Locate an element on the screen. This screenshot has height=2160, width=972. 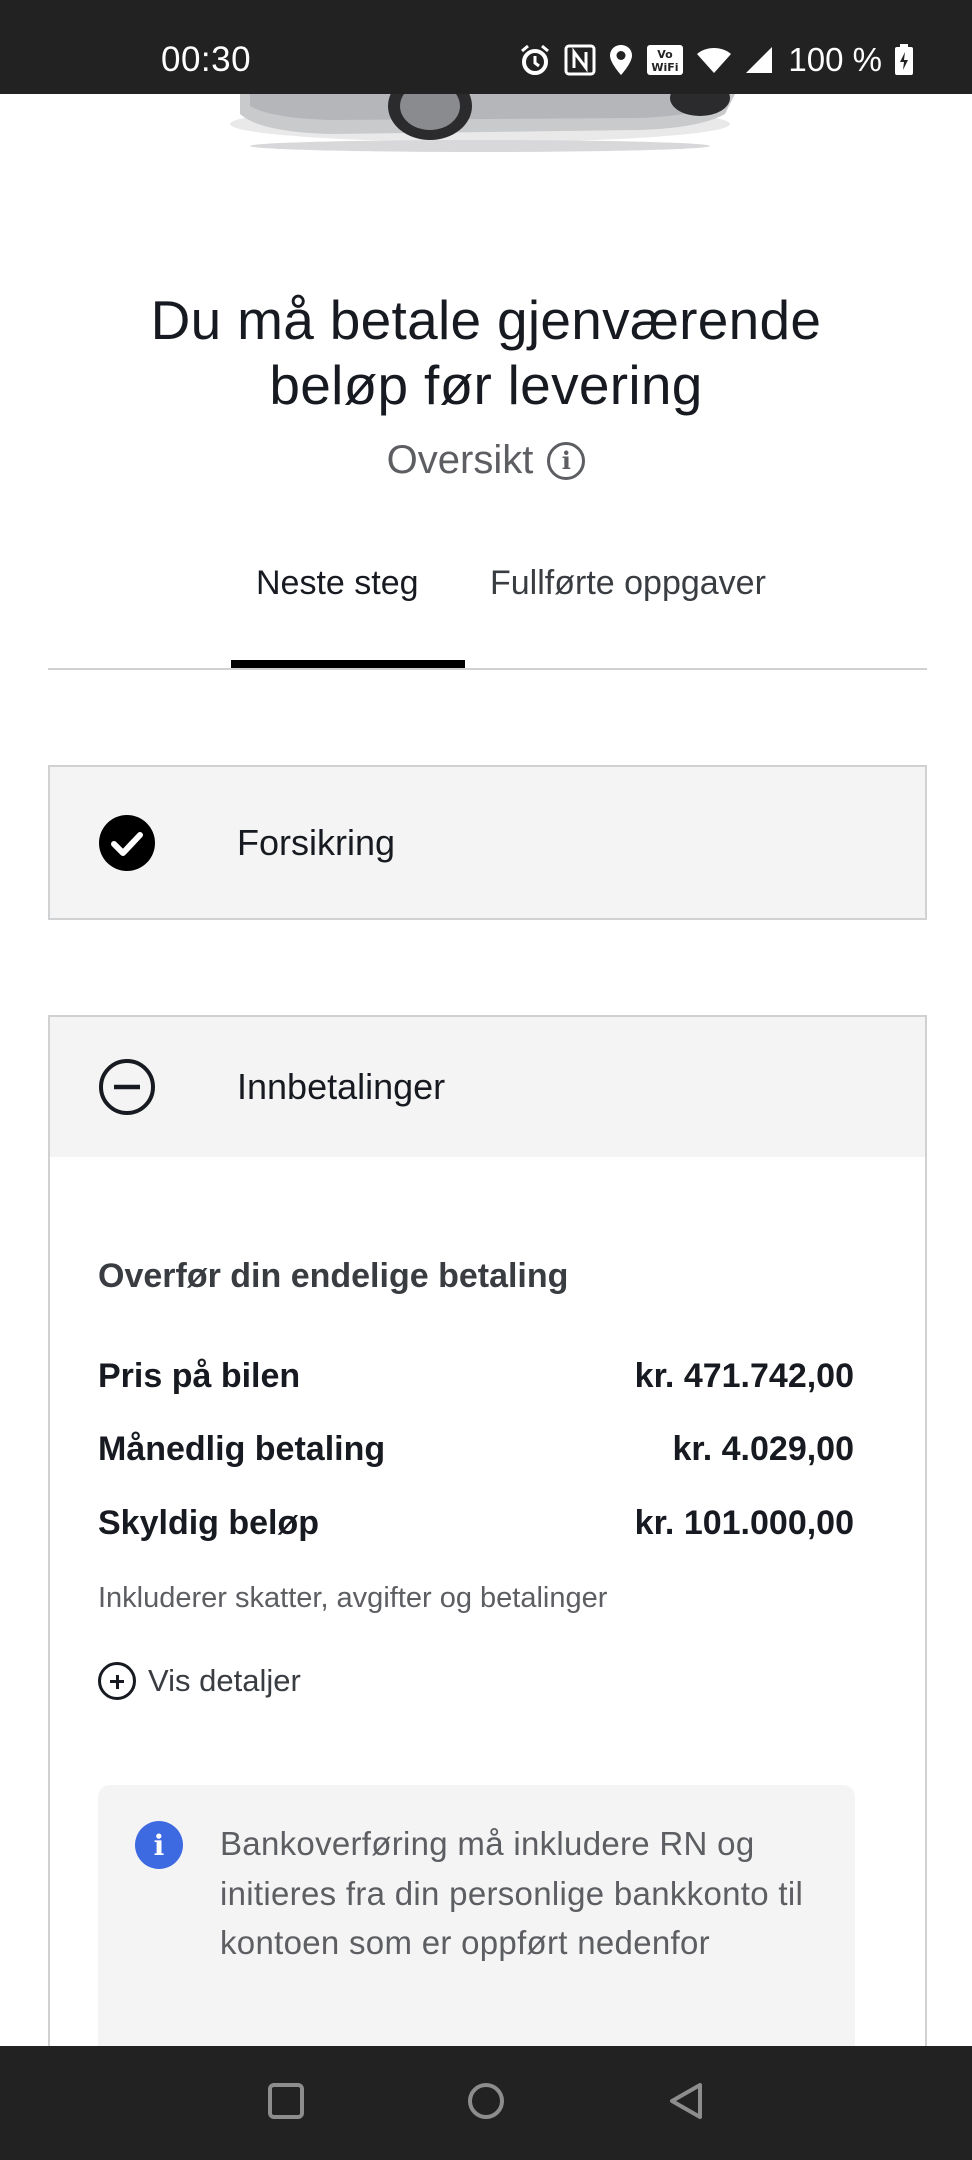
square-icon is located at coordinates (286, 2103).